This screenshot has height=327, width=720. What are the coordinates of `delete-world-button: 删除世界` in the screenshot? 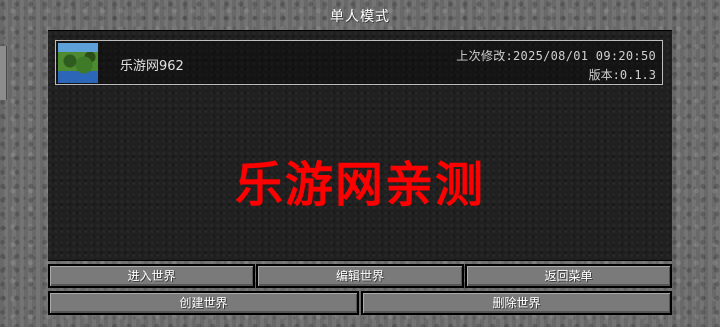 It's located at (516, 303).